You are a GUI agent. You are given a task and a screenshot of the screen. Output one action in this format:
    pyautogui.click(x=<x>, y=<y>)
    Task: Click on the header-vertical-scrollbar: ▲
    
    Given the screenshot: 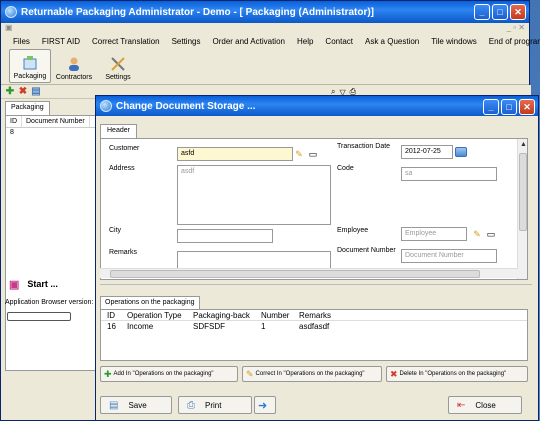 What is the action you would take?
    pyautogui.click(x=522, y=209)
    